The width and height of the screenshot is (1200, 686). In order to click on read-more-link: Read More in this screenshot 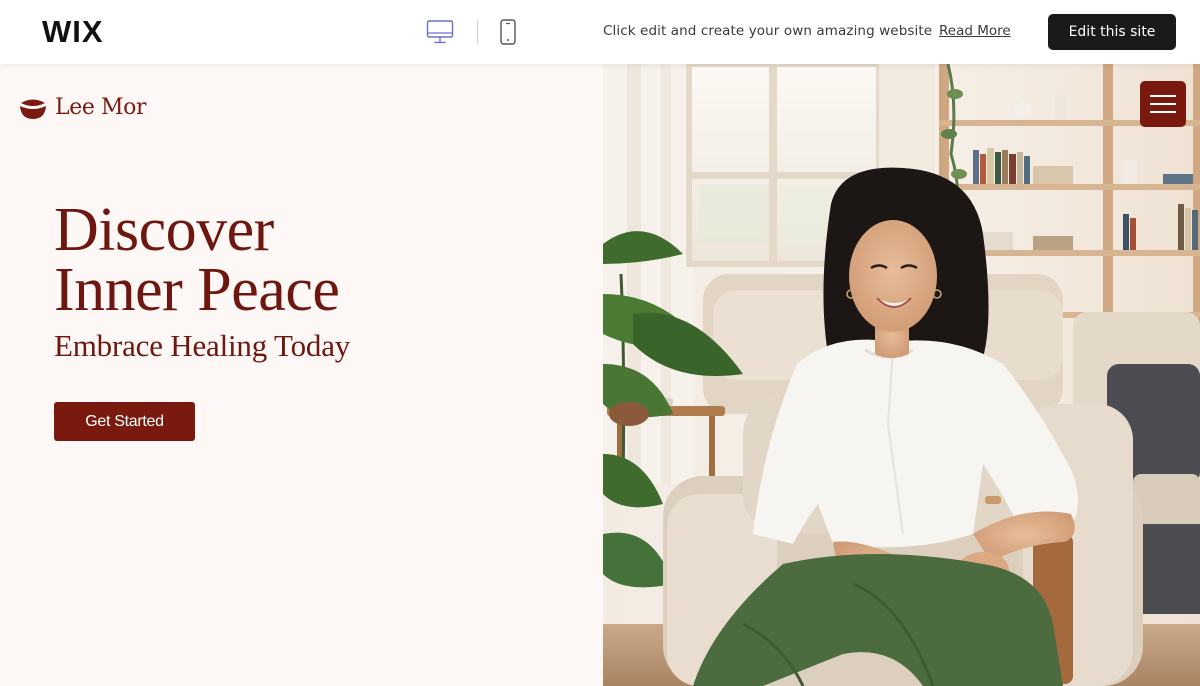, I will do `click(975, 31)`.